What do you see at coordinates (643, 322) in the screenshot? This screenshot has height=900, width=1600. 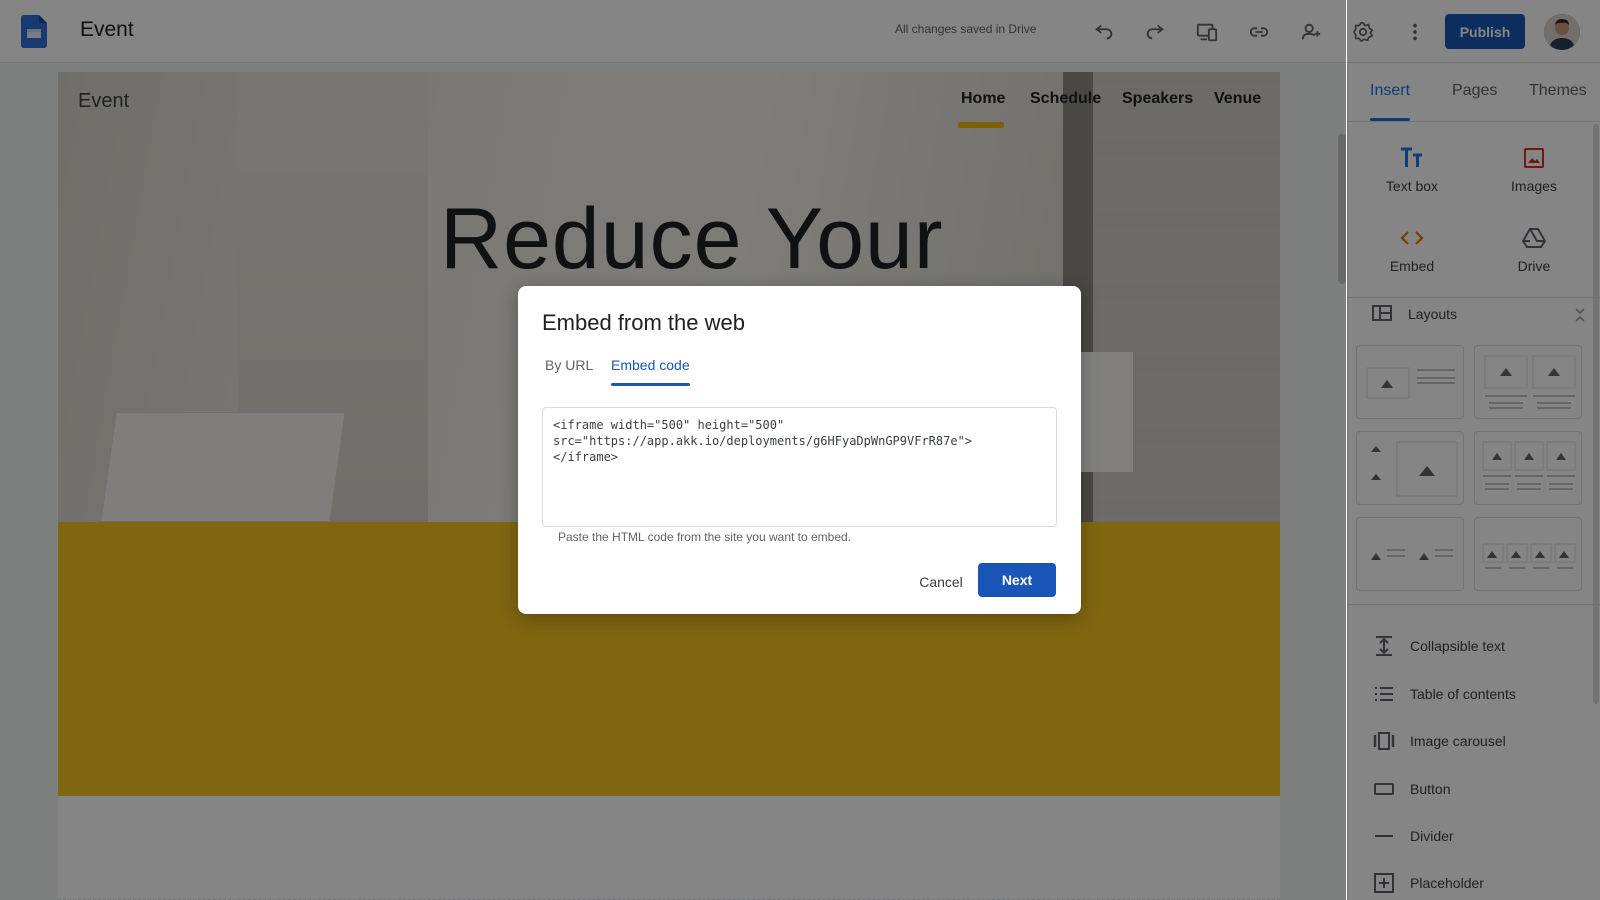 I see `dialog-title: Embed from the web` at bounding box center [643, 322].